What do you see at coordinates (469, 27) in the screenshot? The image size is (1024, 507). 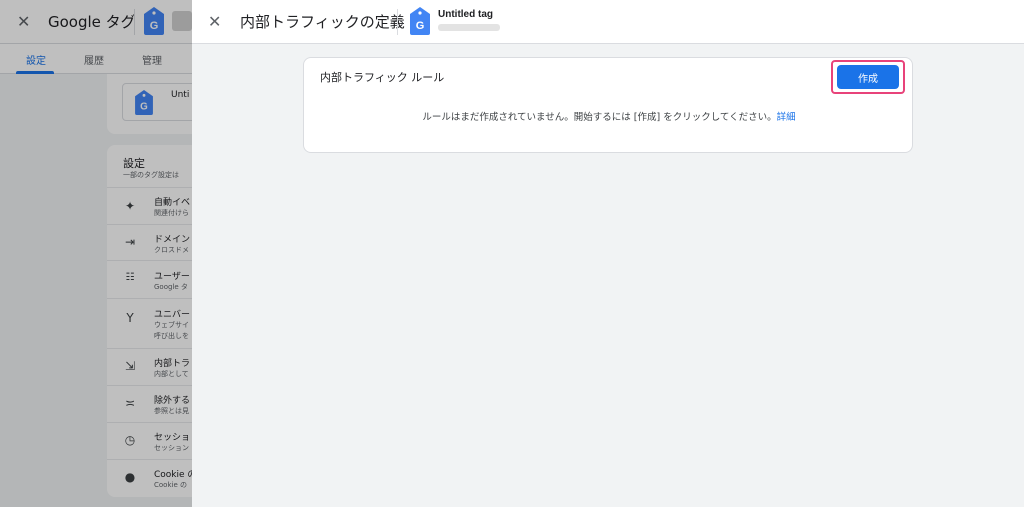 I see `blurred-tag-id` at bounding box center [469, 27].